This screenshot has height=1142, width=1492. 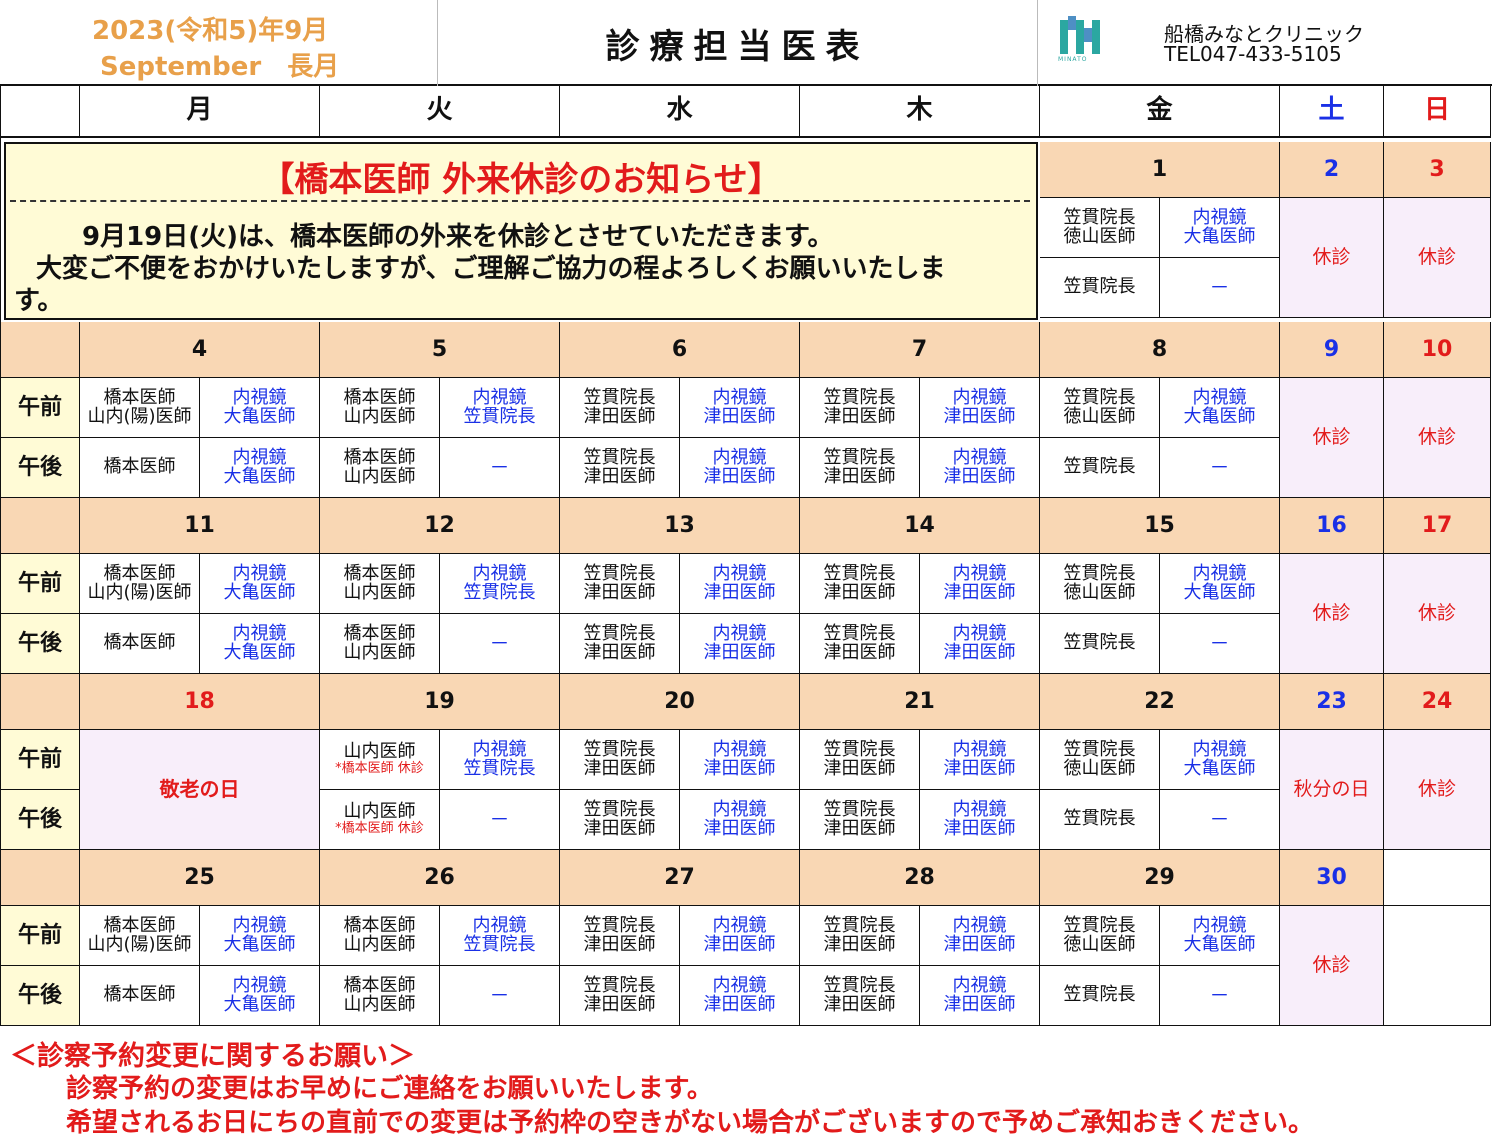 I want to click on day-number: 28, so click(x=919, y=877).